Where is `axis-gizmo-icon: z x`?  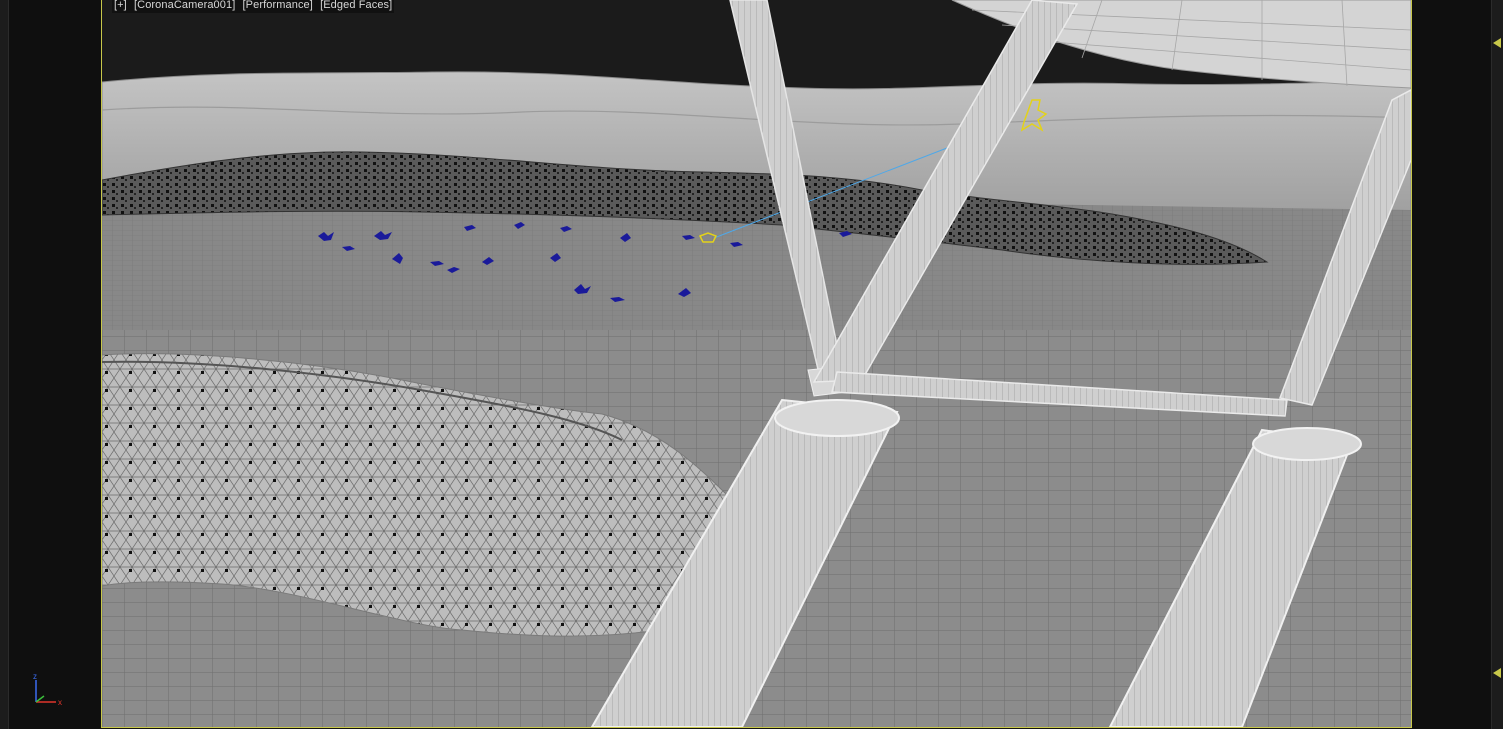 axis-gizmo-icon: z x is located at coordinates (47, 689).